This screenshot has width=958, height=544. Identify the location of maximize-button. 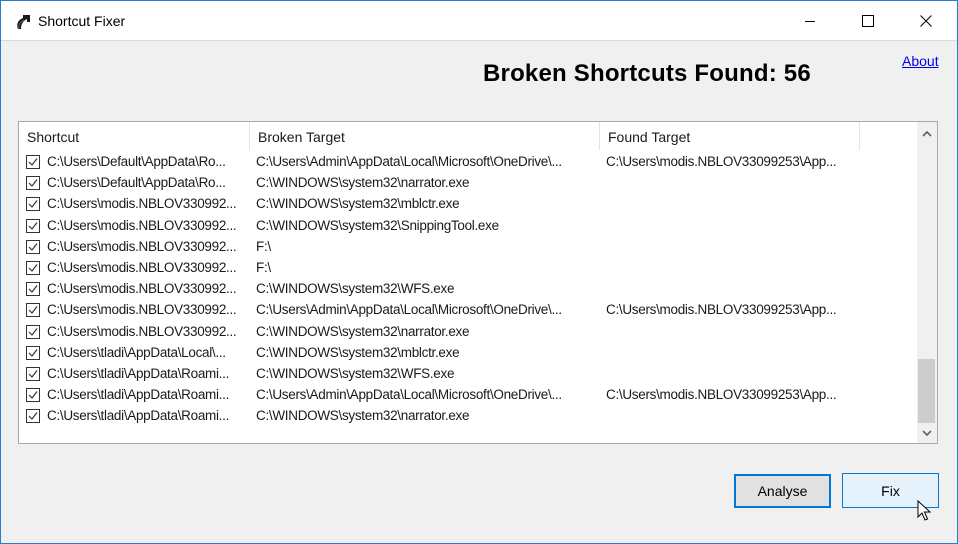
(868, 21).